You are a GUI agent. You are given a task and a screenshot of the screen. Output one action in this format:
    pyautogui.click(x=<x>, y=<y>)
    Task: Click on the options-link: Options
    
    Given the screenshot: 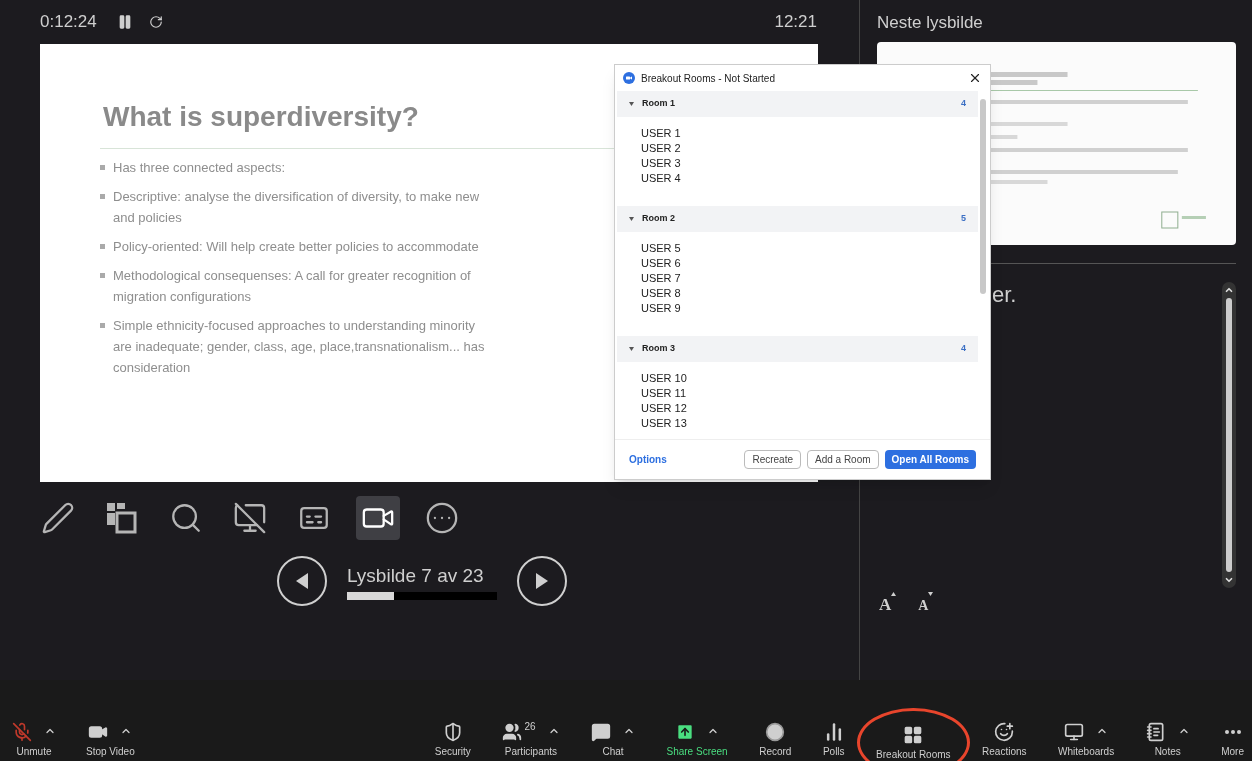 What is the action you would take?
    pyautogui.click(x=648, y=459)
    